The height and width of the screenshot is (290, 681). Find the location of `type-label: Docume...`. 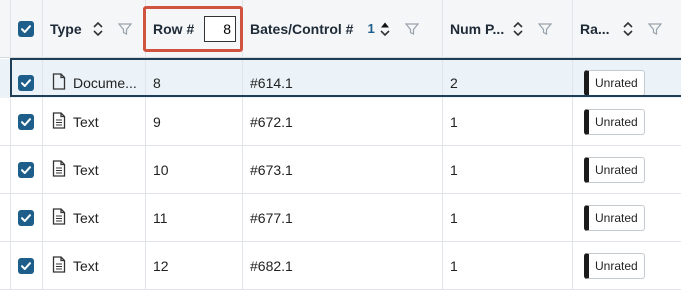

type-label: Docume... is located at coordinates (105, 82).